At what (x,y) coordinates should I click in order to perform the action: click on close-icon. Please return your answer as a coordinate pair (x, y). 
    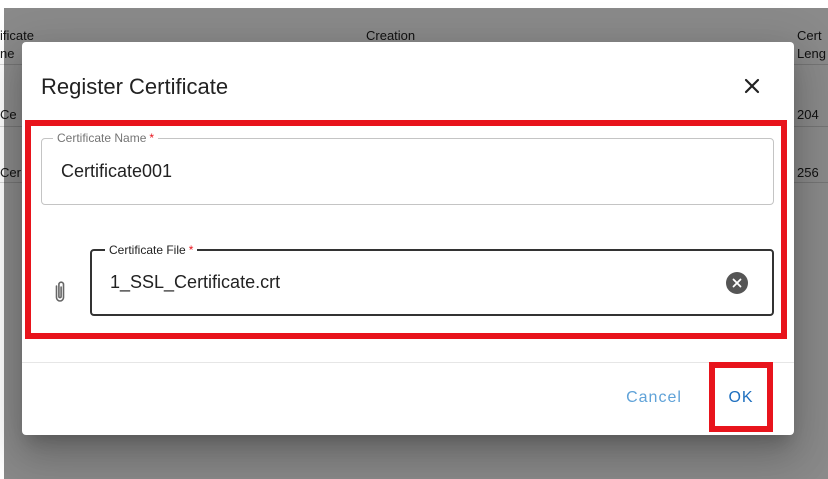
    Looking at the image, I should click on (752, 86).